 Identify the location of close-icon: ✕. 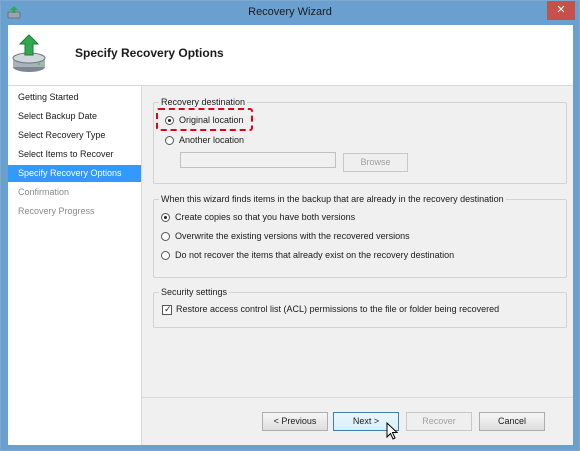
(561, 10).